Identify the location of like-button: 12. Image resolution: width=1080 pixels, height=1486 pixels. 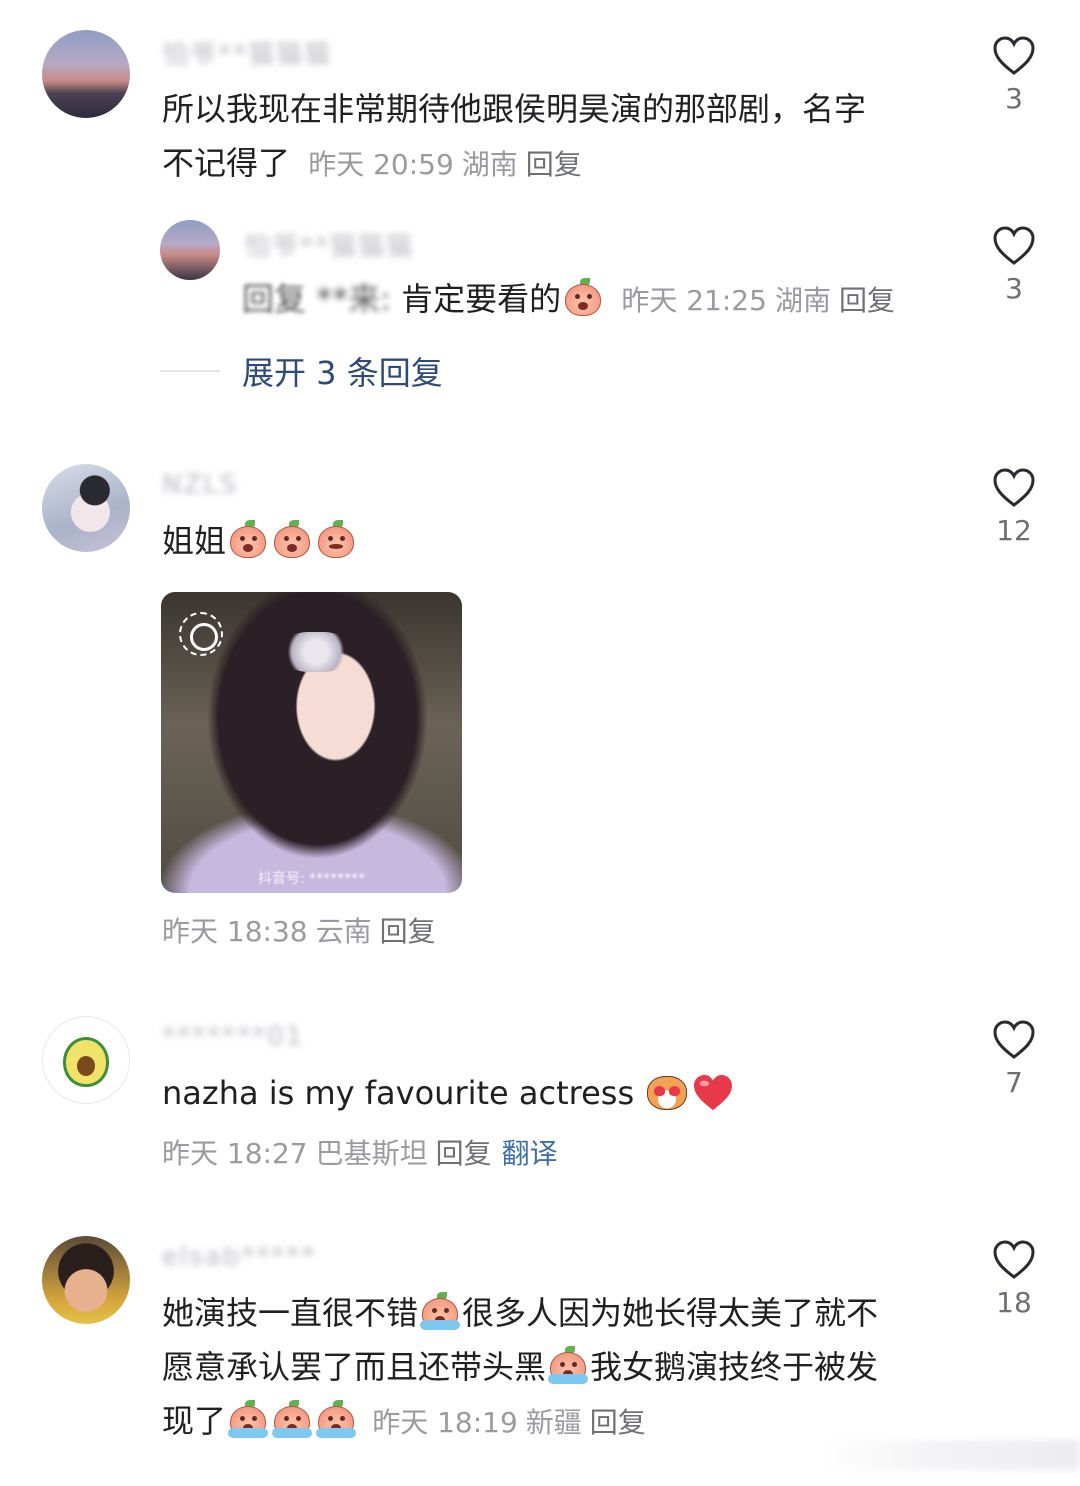
(1014, 507).